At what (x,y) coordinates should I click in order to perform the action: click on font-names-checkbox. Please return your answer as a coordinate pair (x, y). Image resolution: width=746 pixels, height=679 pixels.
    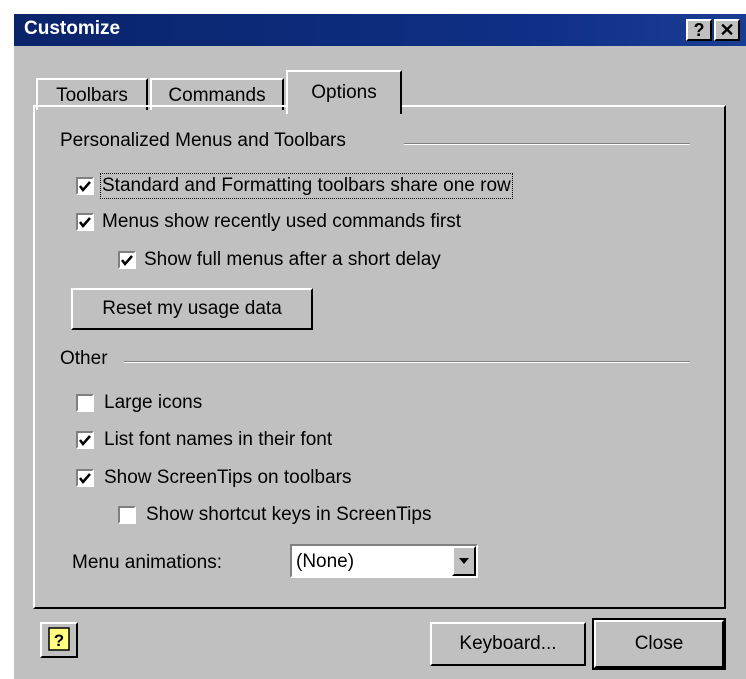
    Looking at the image, I should click on (85, 440).